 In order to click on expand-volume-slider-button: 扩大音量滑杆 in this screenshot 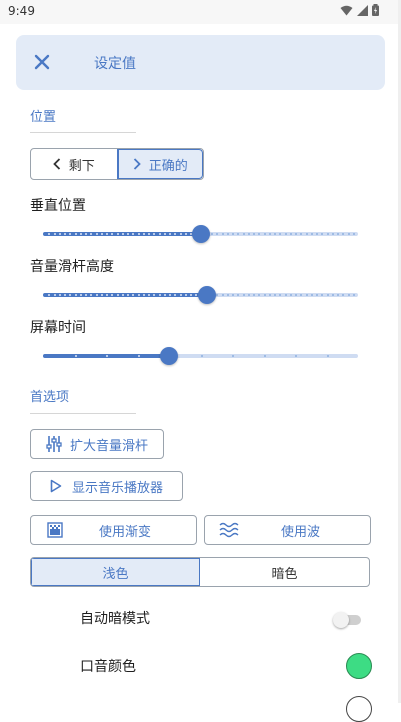, I will do `click(97, 444)`.